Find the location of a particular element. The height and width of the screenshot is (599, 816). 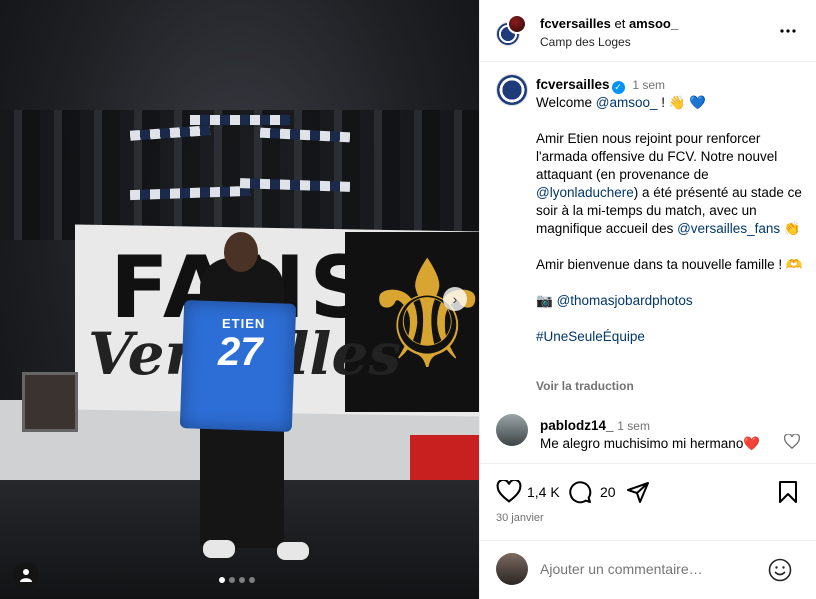

post-actions: 1,4 K 20 is located at coordinates (648, 490).